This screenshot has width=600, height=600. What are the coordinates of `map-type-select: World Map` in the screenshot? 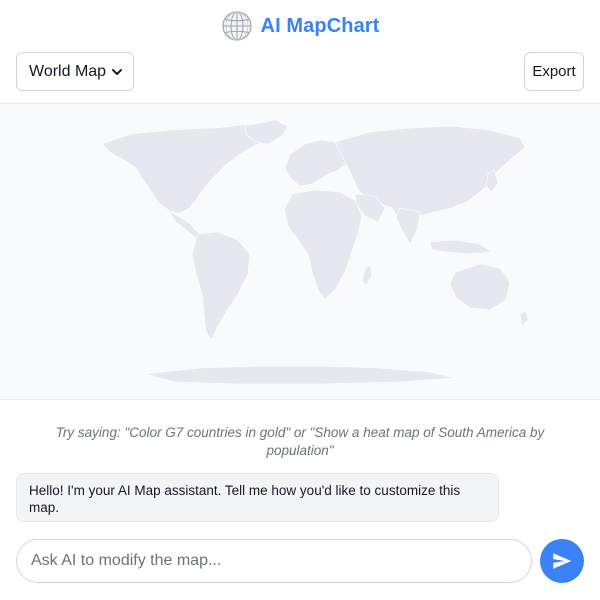 It's located at (75, 71).